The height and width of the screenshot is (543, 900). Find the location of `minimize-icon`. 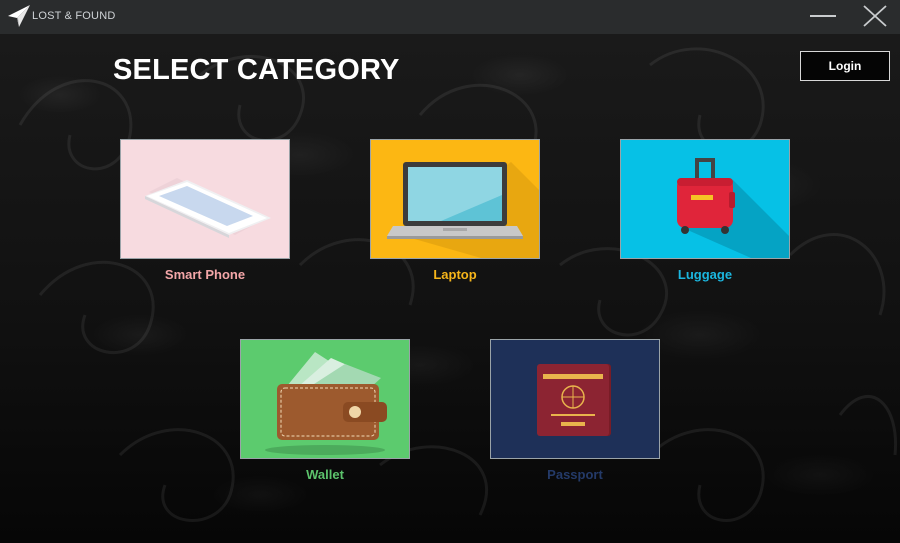

minimize-icon is located at coordinates (823, 16).